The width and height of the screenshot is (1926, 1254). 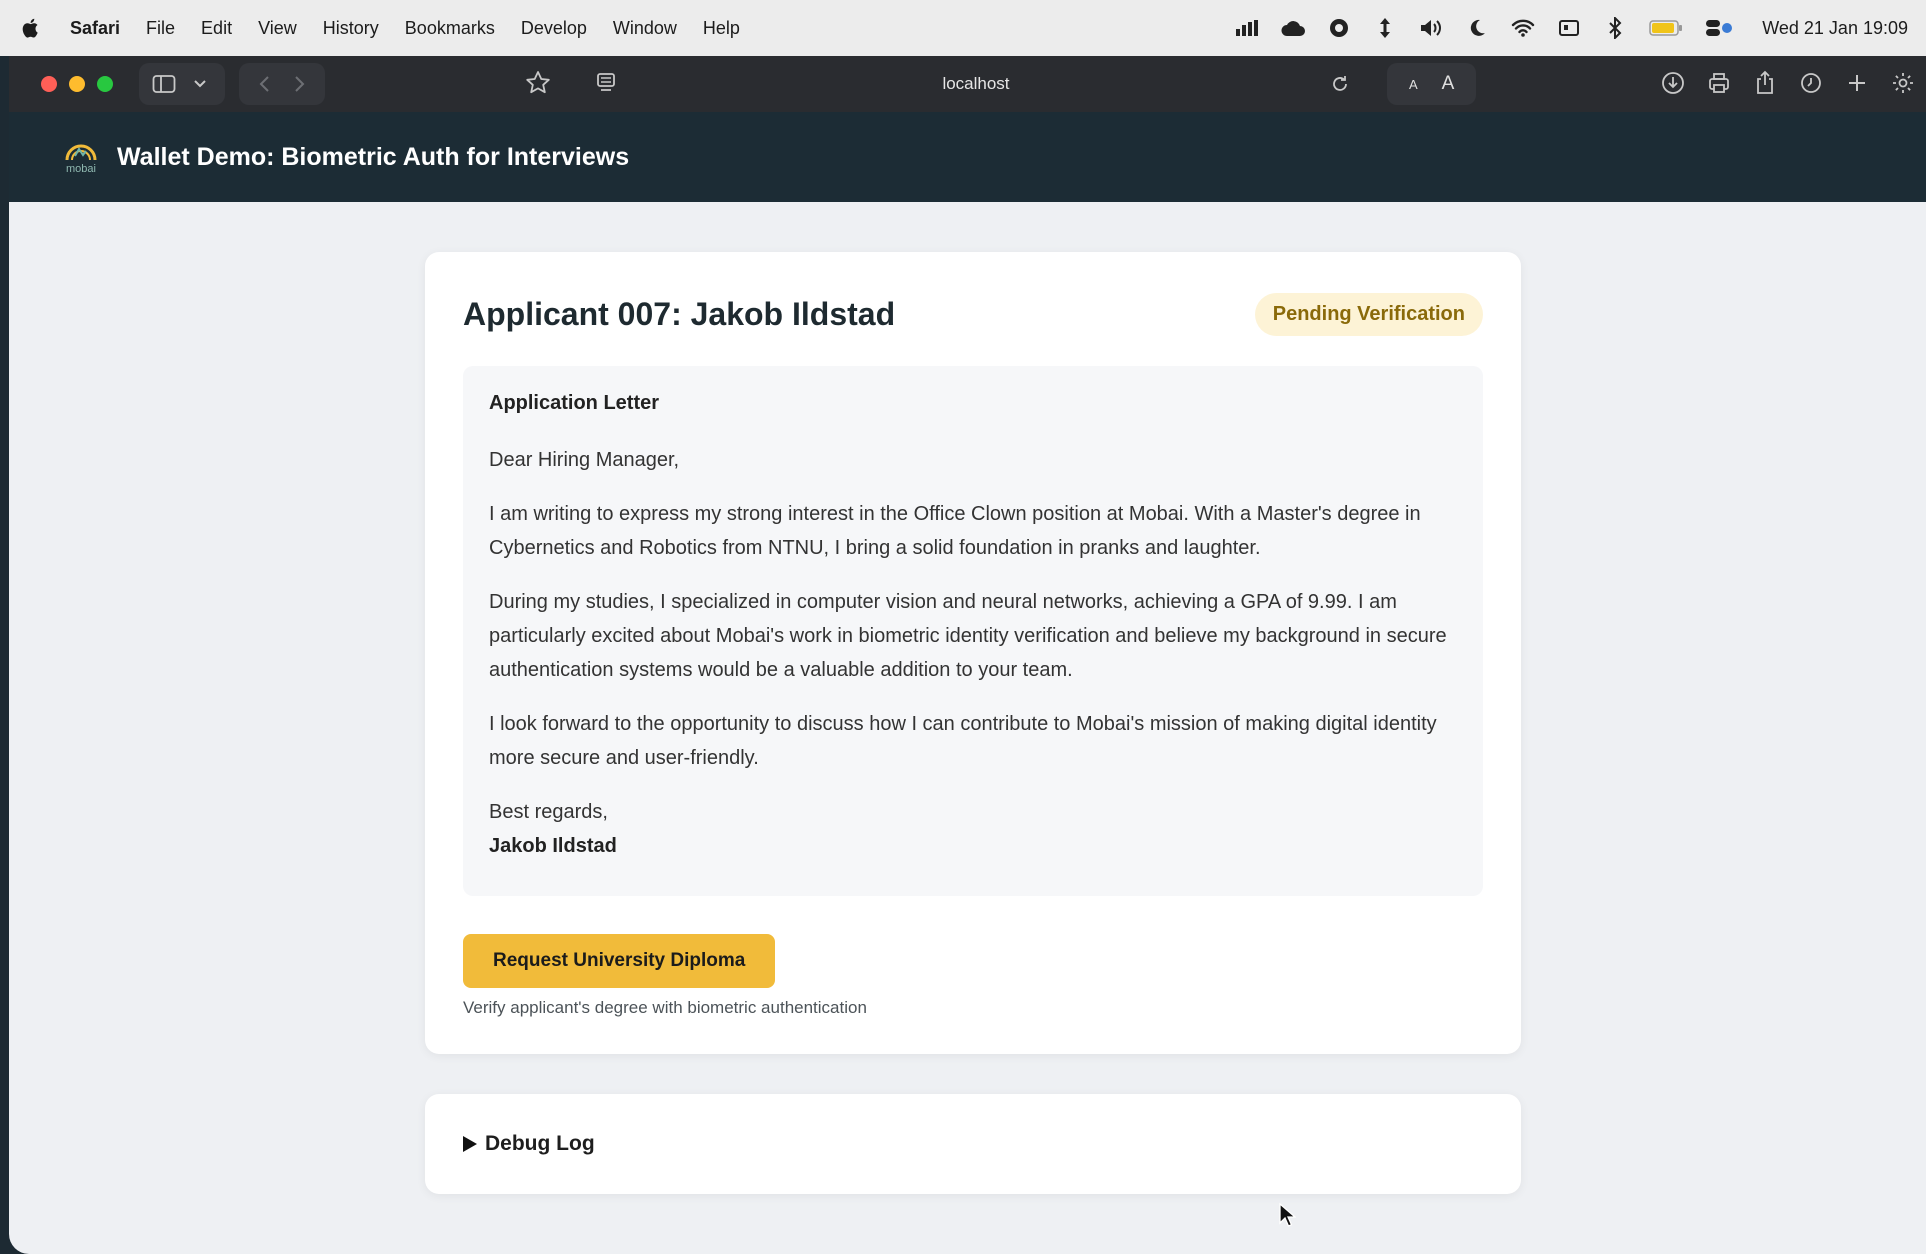 I want to click on menu-help: Help, so click(x=721, y=28).